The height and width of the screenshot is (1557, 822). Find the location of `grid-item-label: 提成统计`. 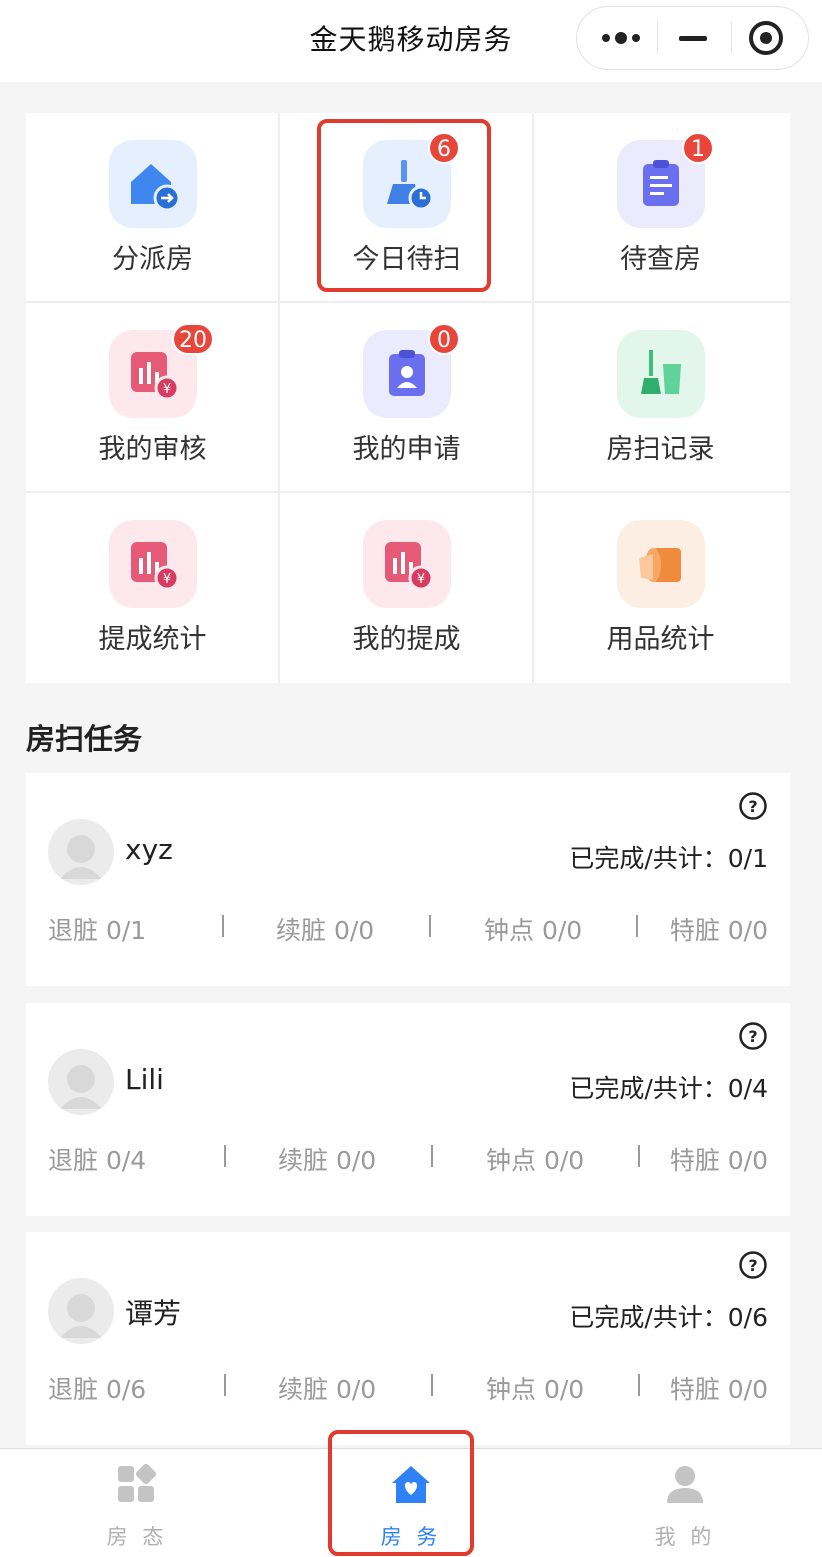

grid-item-label: 提成统计 is located at coordinates (152, 639).